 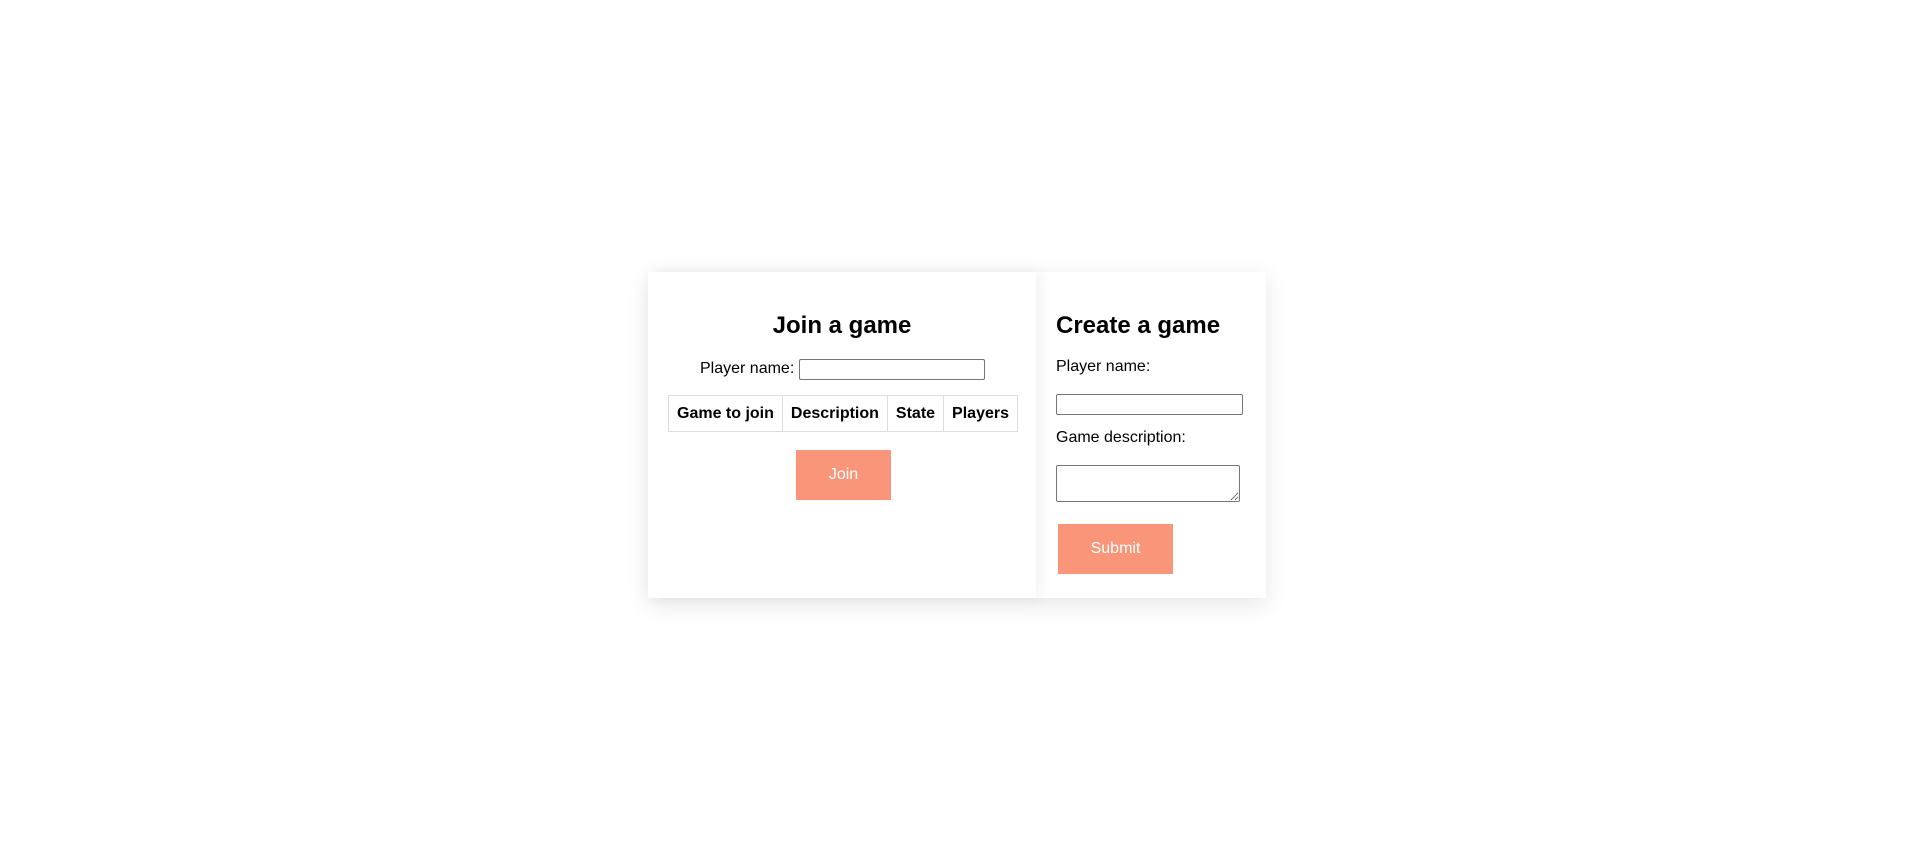 I want to click on games-table-header: Game to join Description State Players, so click(x=843, y=413).